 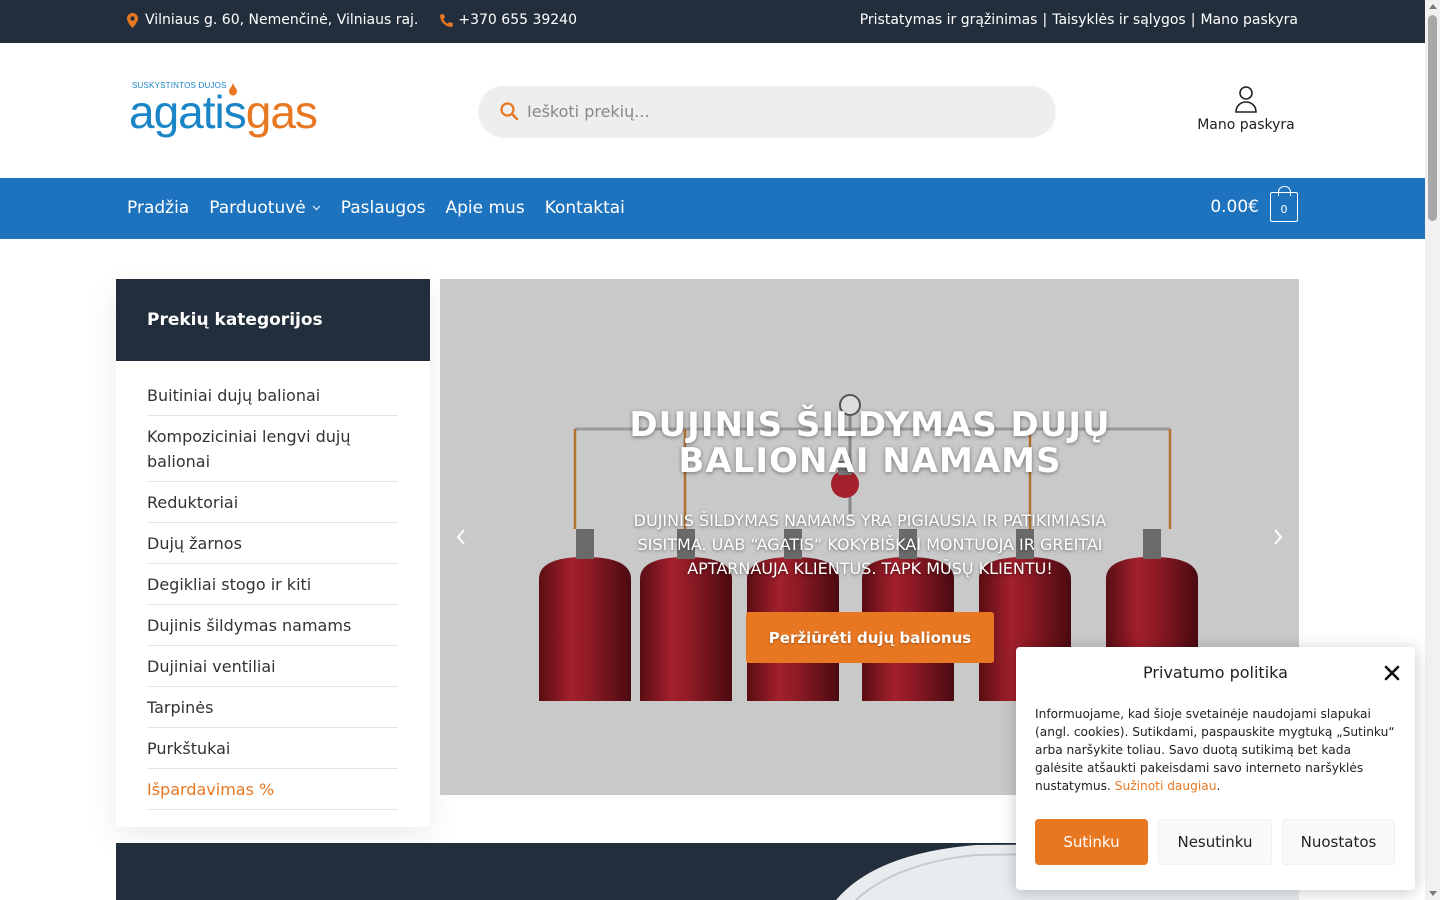 What do you see at coordinates (870, 443) in the screenshot?
I see `hero-title: DUJINIS ŠILDYMAS DUJŲ BALIONAI NAMAMS` at bounding box center [870, 443].